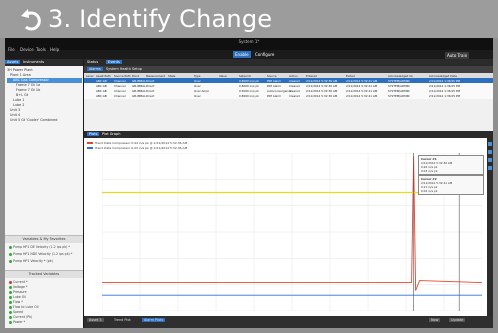 The height and width of the screenshot is (333, 498). What do you see at coordinates (272, 76) in the screenshot?
I see `col-header: Source` at bounding box center [272, 76].